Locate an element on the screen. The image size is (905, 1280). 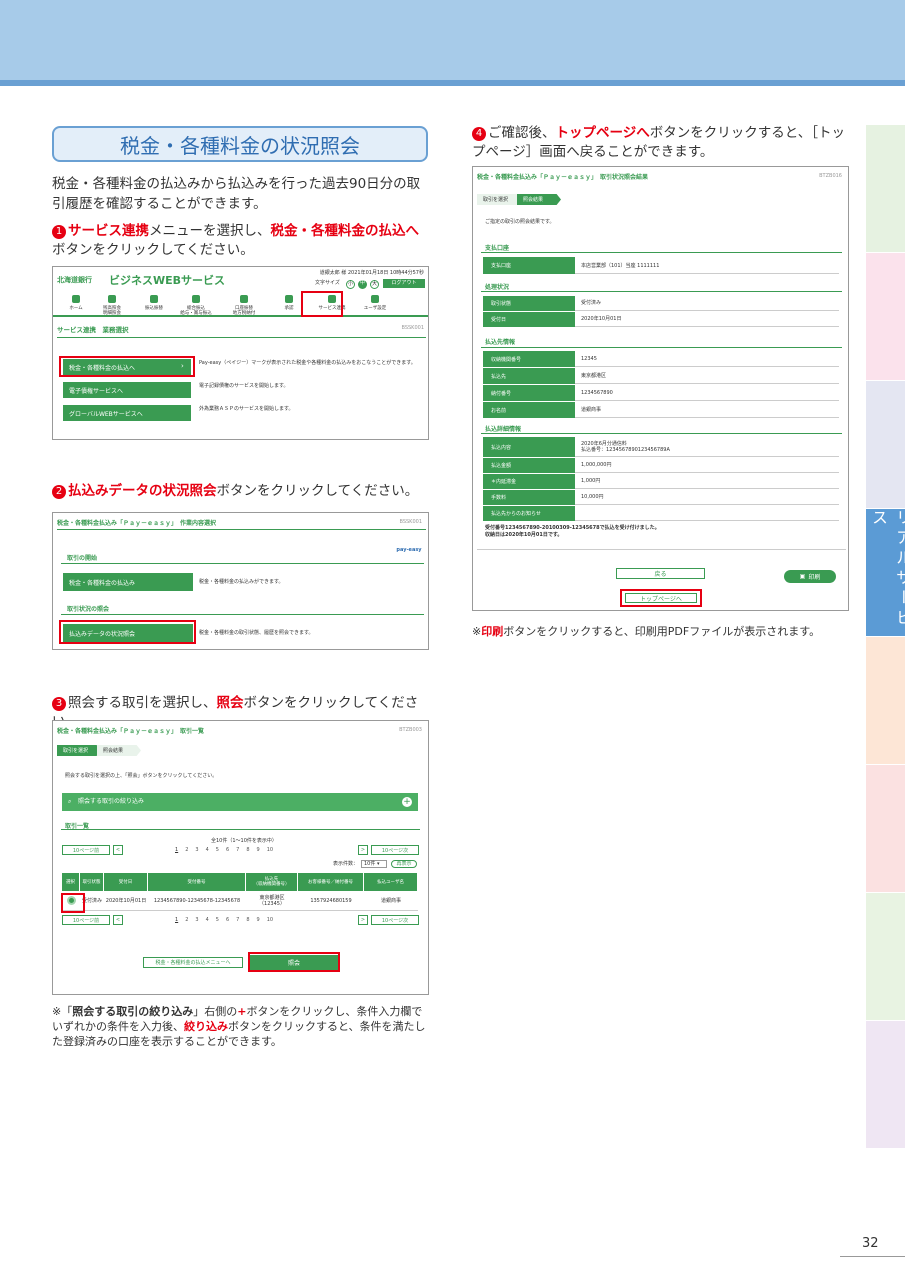
section-status: 処理状況 is located at coordinates (497, 287).